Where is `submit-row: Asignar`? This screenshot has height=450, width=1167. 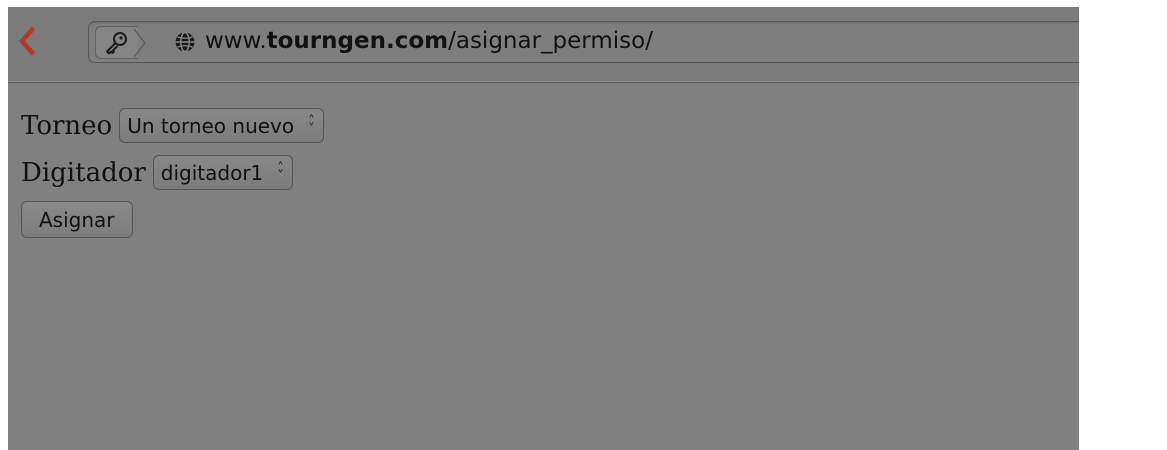 submit-row: Asignar is located at coordinates (172, 219).